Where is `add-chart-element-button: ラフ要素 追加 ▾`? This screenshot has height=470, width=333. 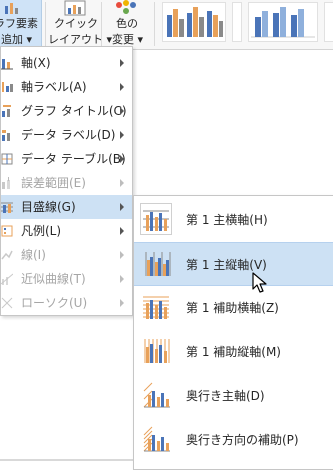 add-chart-element-button: ラフ要素 追加 ▾ is located at coordinates (21, 25).